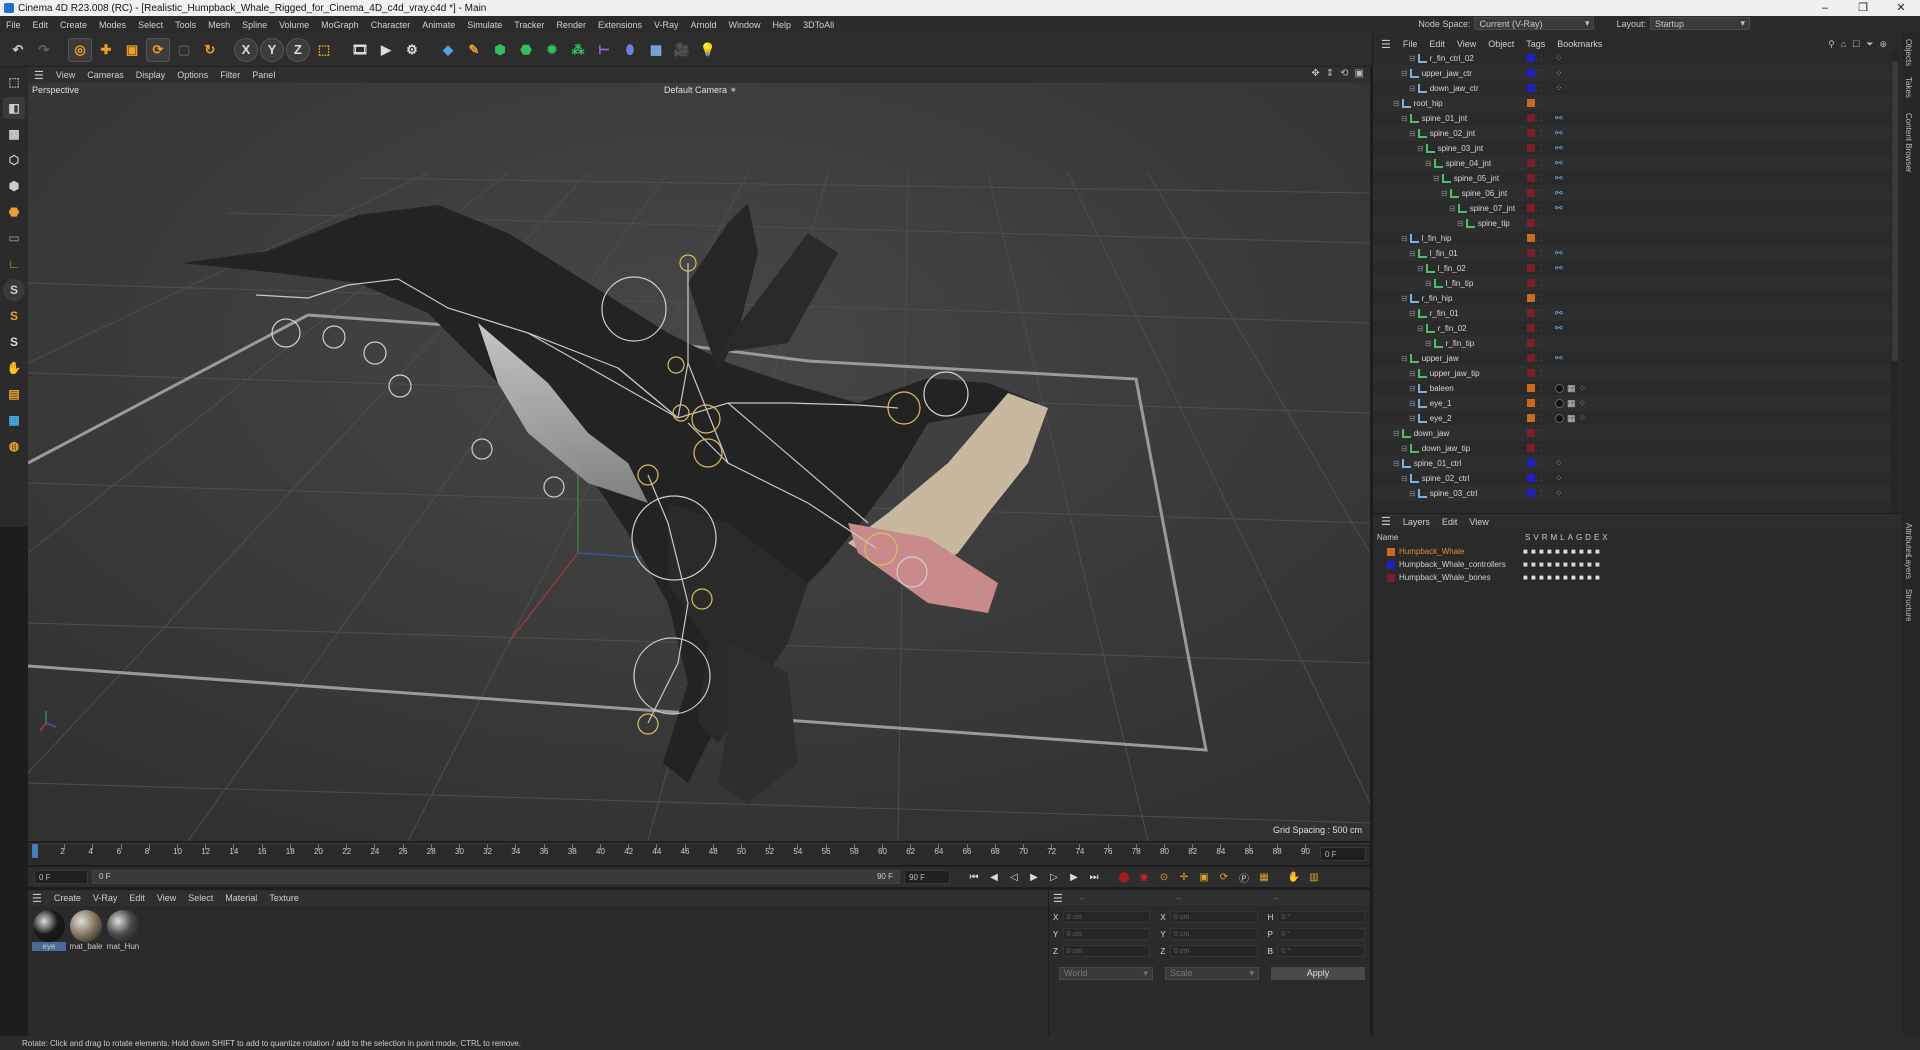 This screenshot has width=1920, height=1050. Describe the element at coordinates (1344, 73) in the screenshot. I see `orbit-icon: ⟲` at that location.